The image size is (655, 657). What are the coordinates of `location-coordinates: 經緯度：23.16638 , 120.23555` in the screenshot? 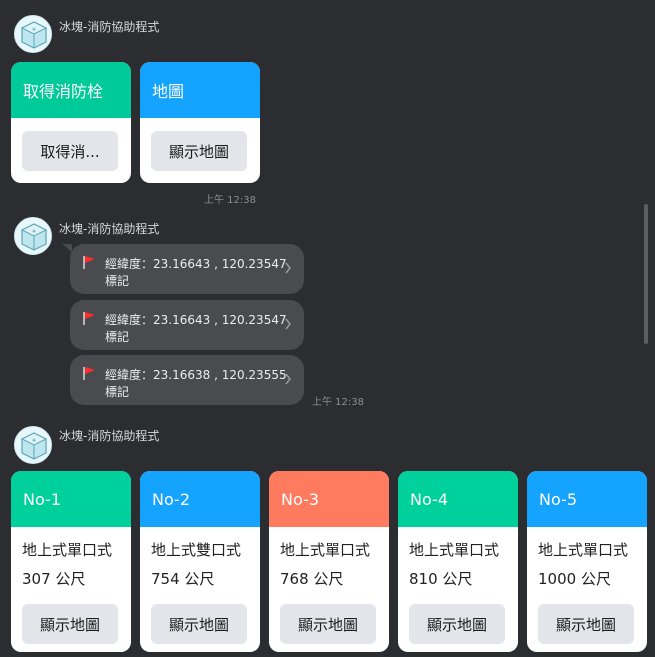 It's located at (196, 375).